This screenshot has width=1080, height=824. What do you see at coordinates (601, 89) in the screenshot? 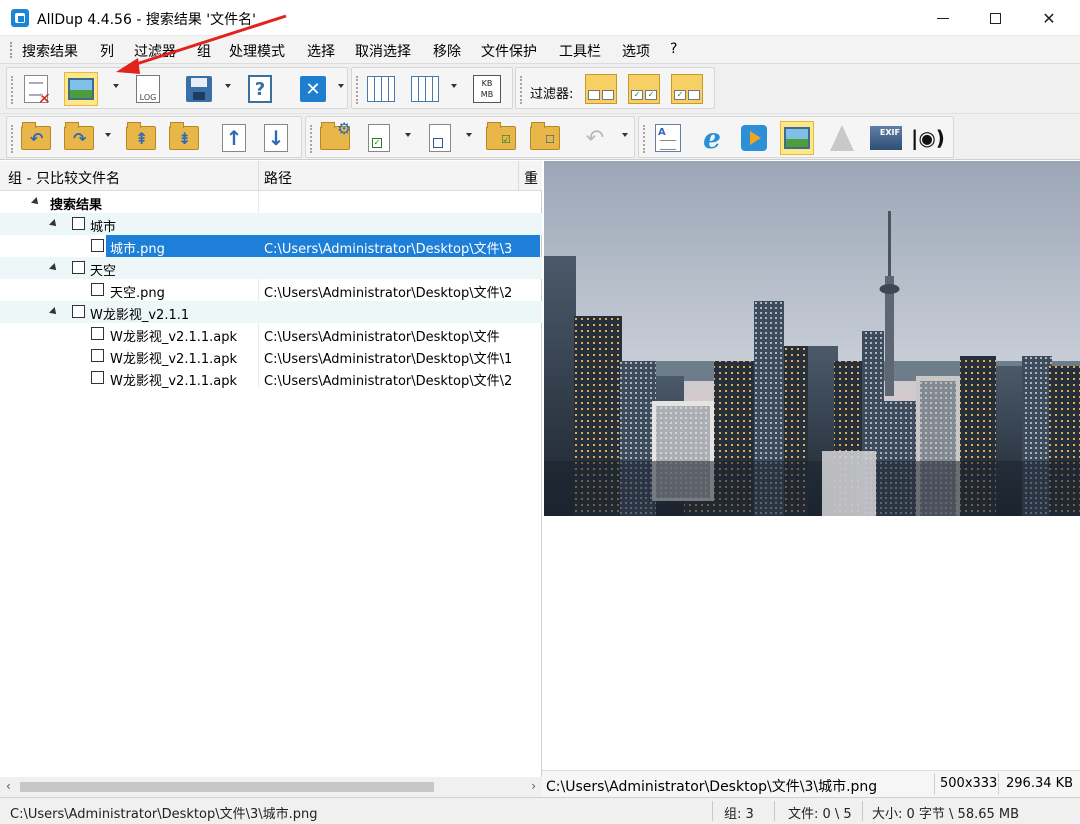
I see `filter-none-button` at bounding box center [601, 89].